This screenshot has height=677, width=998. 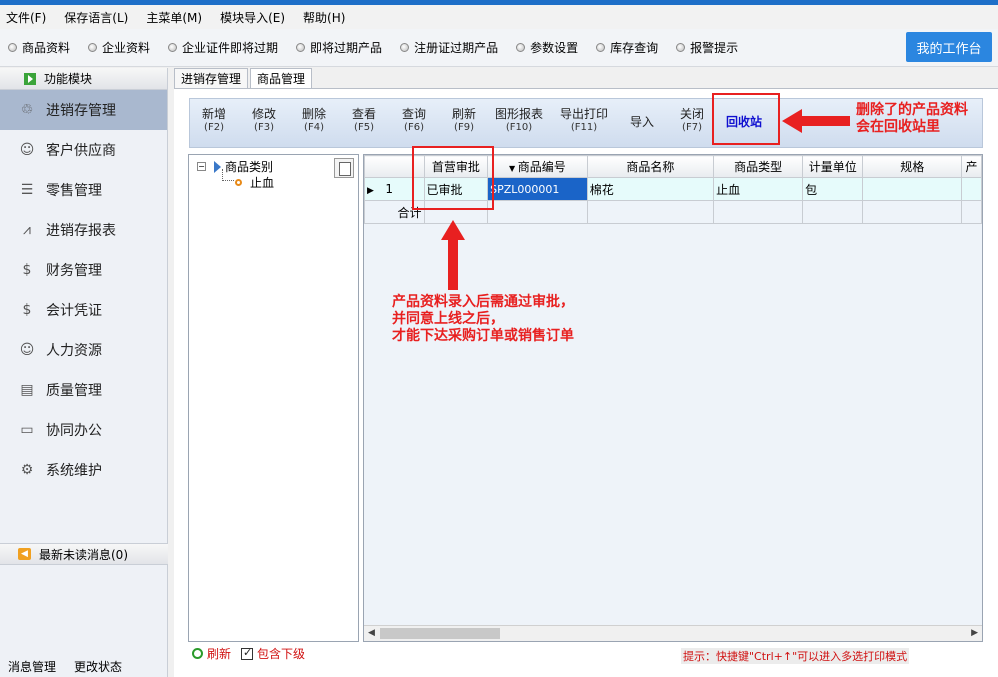 I want to click on export-print-button: 导出打印 (F11), so click(x=584, y=121).